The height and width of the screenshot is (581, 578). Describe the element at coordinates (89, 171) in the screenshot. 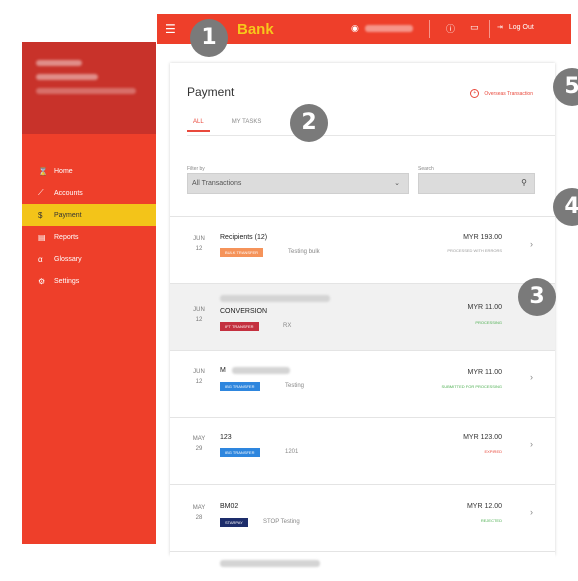

I see `sidebar-item-home: ⌛ Home` at that location.